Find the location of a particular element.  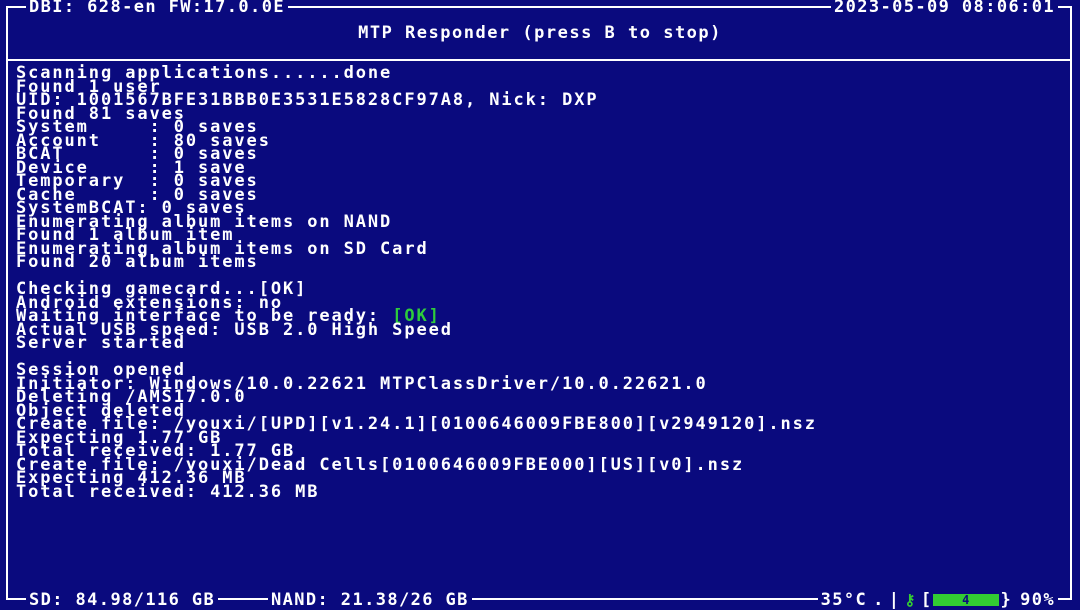

log-line: Scanning applications......done is located at coordinates (204, 73).